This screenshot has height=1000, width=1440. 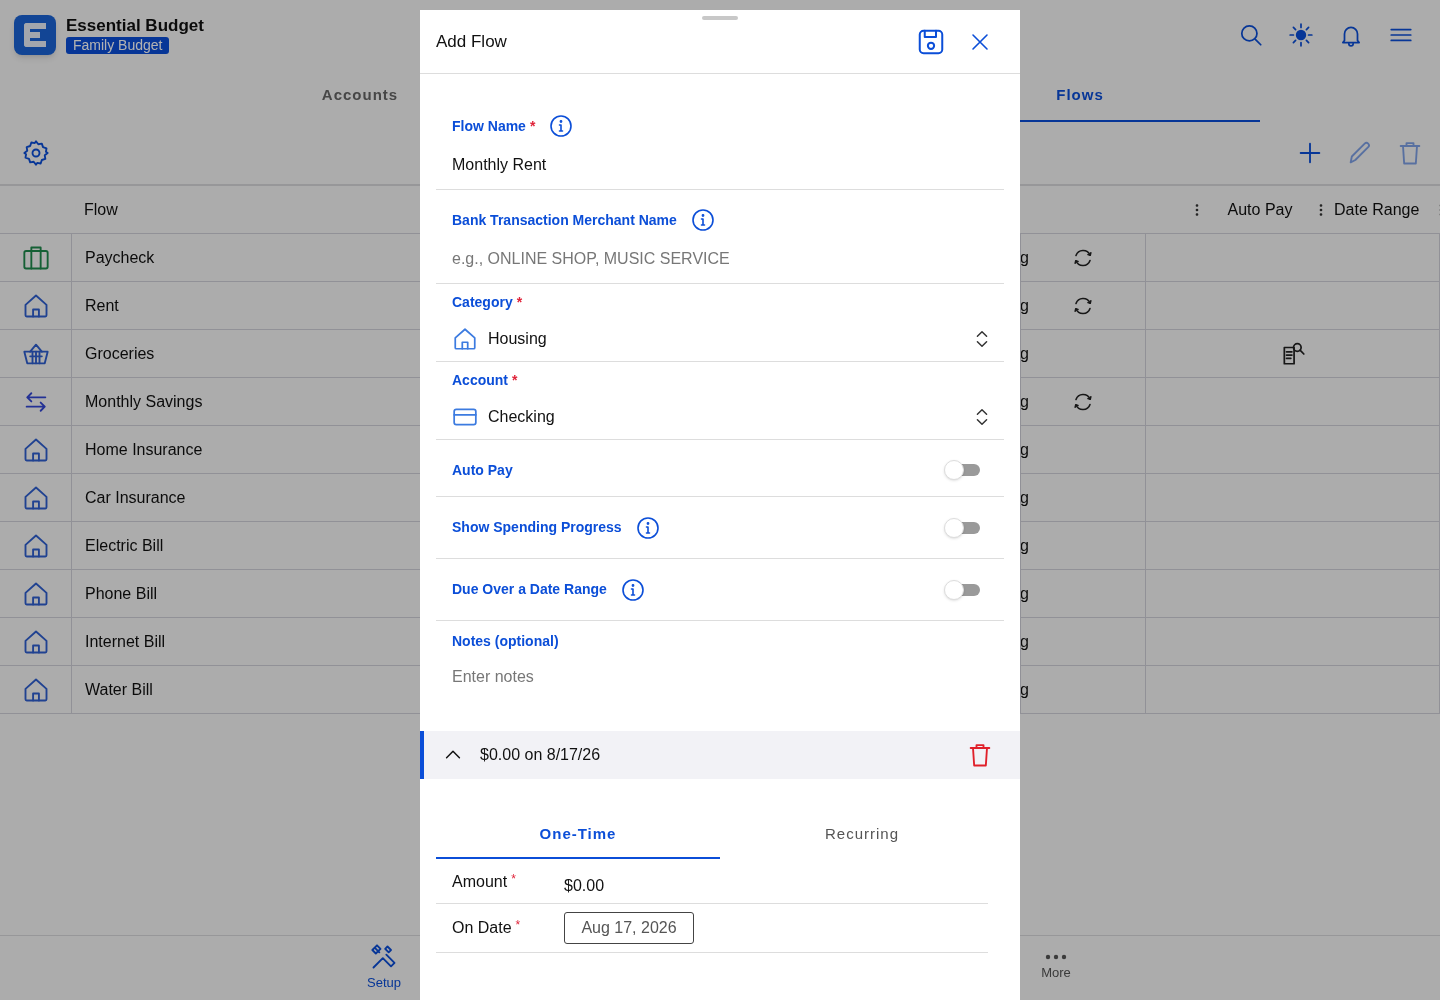 I want to click on tab: One-Time, so click(x=578, y=835).